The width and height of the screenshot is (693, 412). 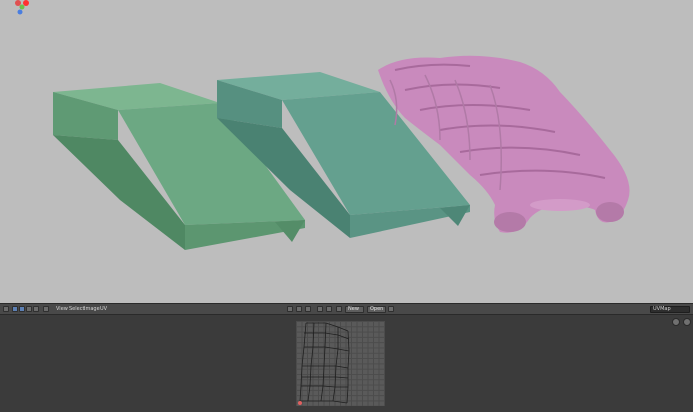 I want to click on uvmap-field: UVMap, so click(x=670, y=309).